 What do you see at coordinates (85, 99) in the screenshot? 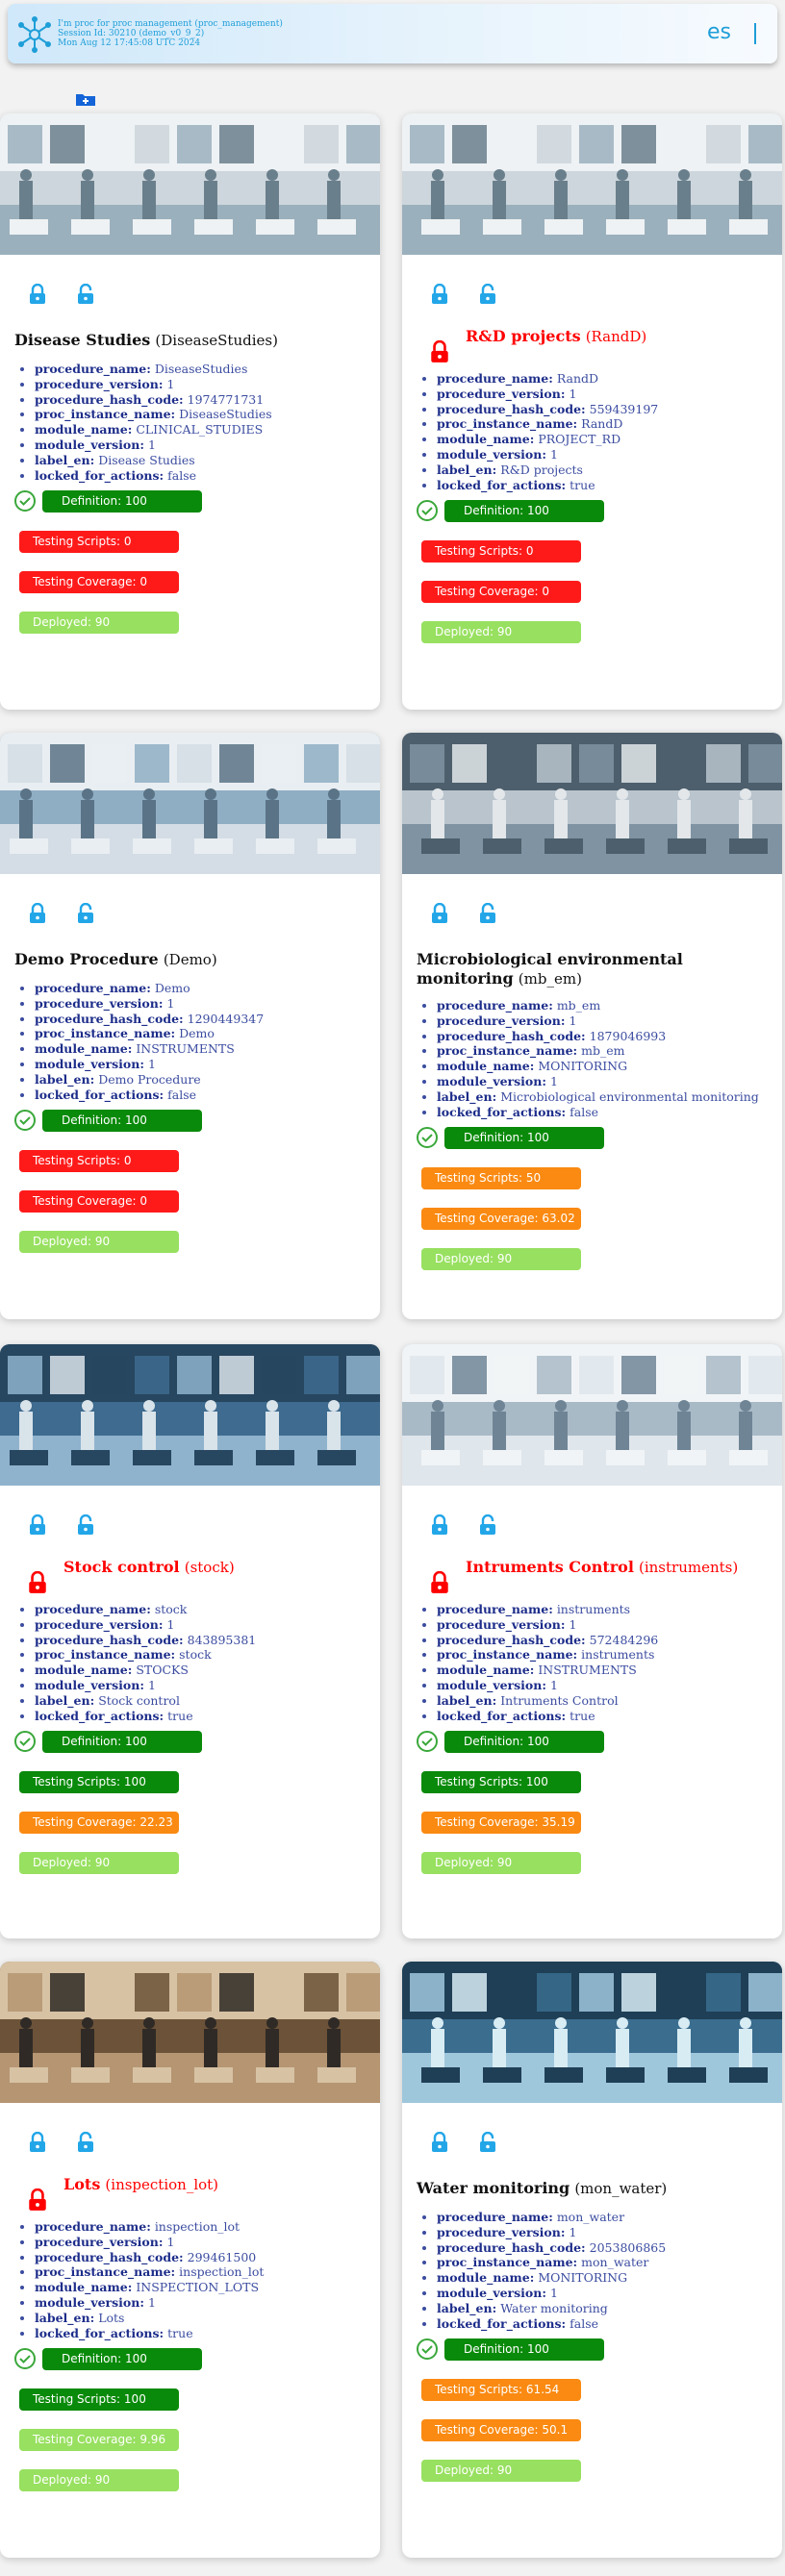
I see `add-procedure-icon` at bounding box center [85, 99].